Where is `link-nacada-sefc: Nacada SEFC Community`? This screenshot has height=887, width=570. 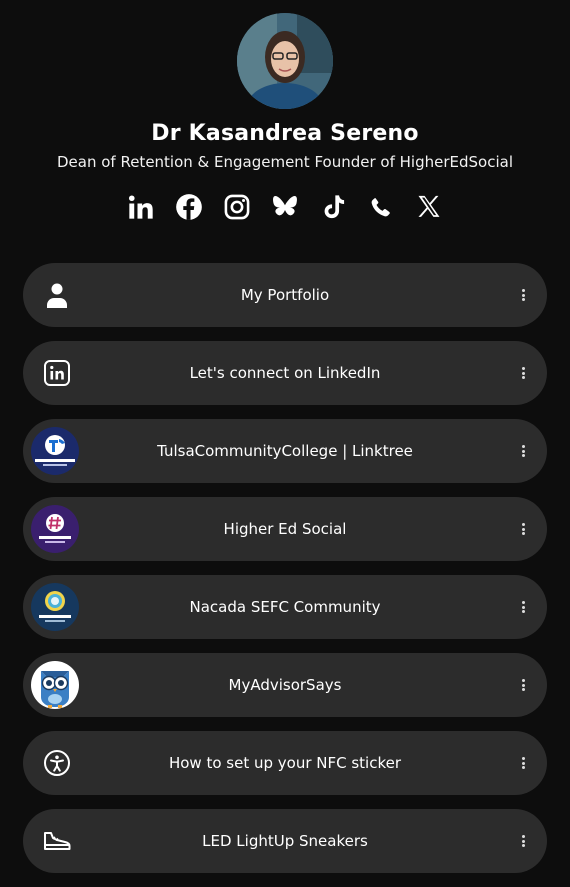 link-nacada-sefc: Nacada SEFC Community is located at coordinates (285, 607).